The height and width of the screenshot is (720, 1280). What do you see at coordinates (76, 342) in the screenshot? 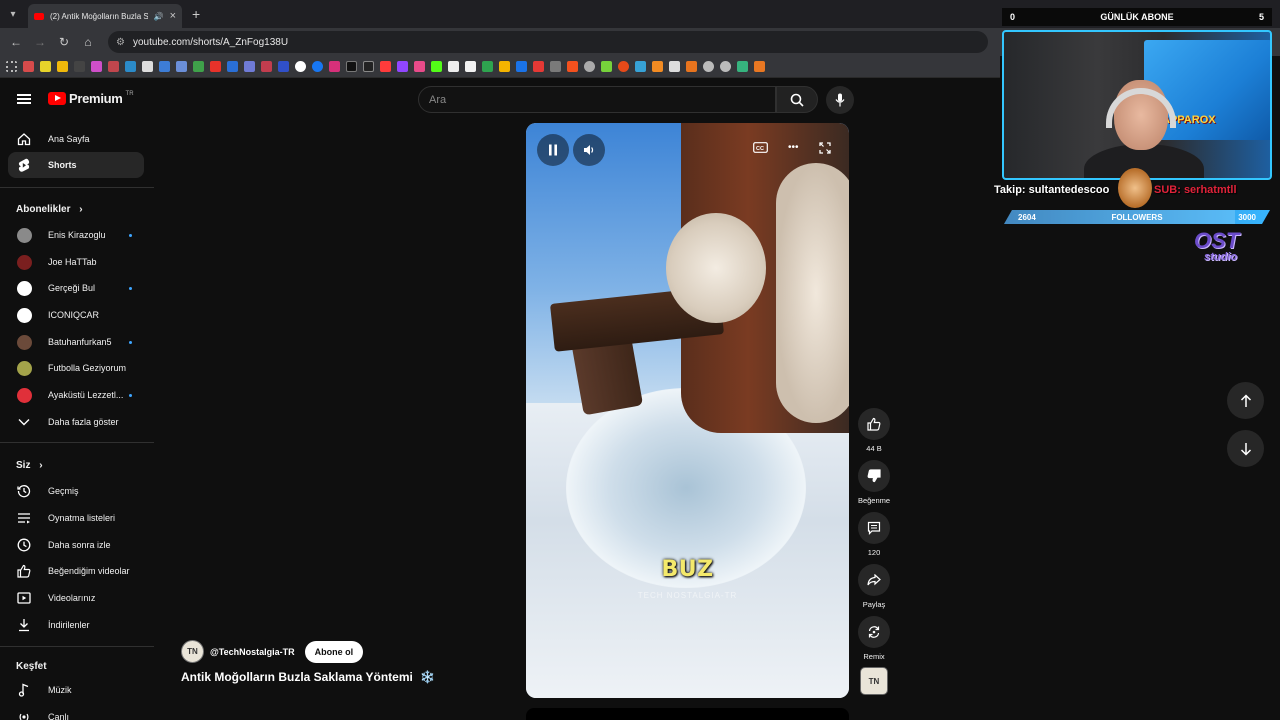
I see `sidebar-item-subscription: Batuhanfurkan5` at bounding box center [76, 342].